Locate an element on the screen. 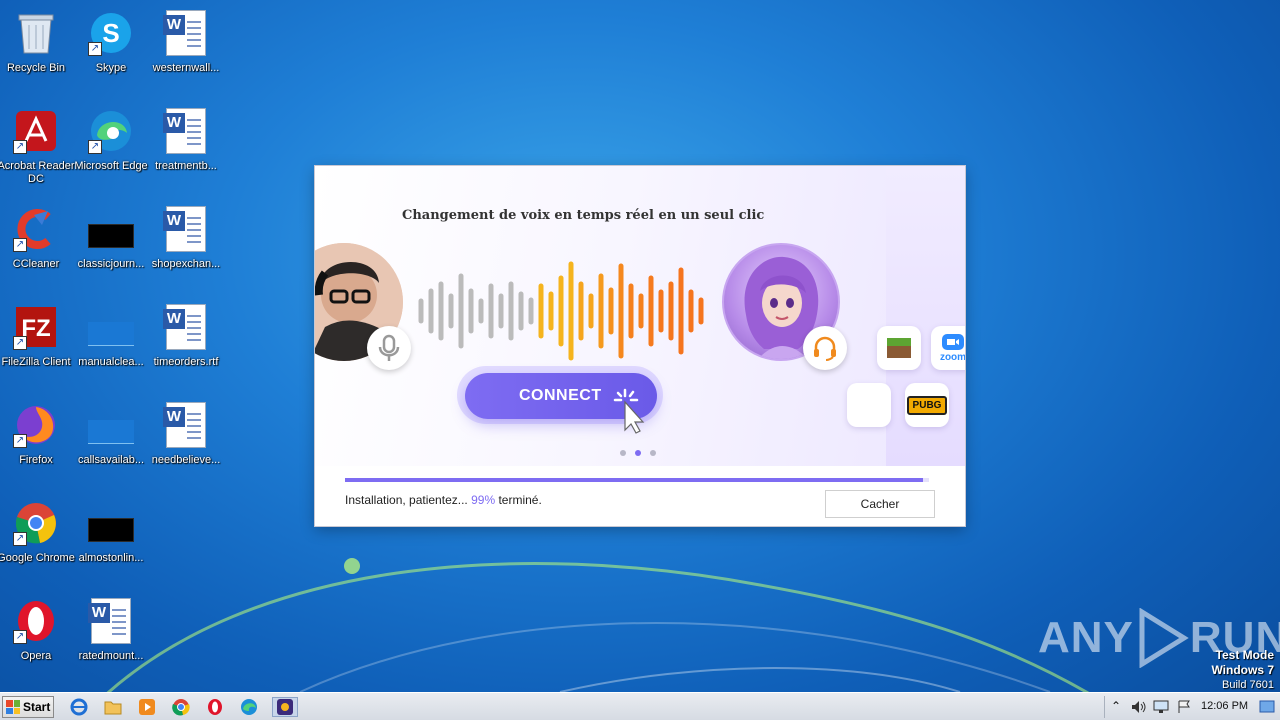  icon-label: Microsoft Edge is located at coordinates (111, 166).